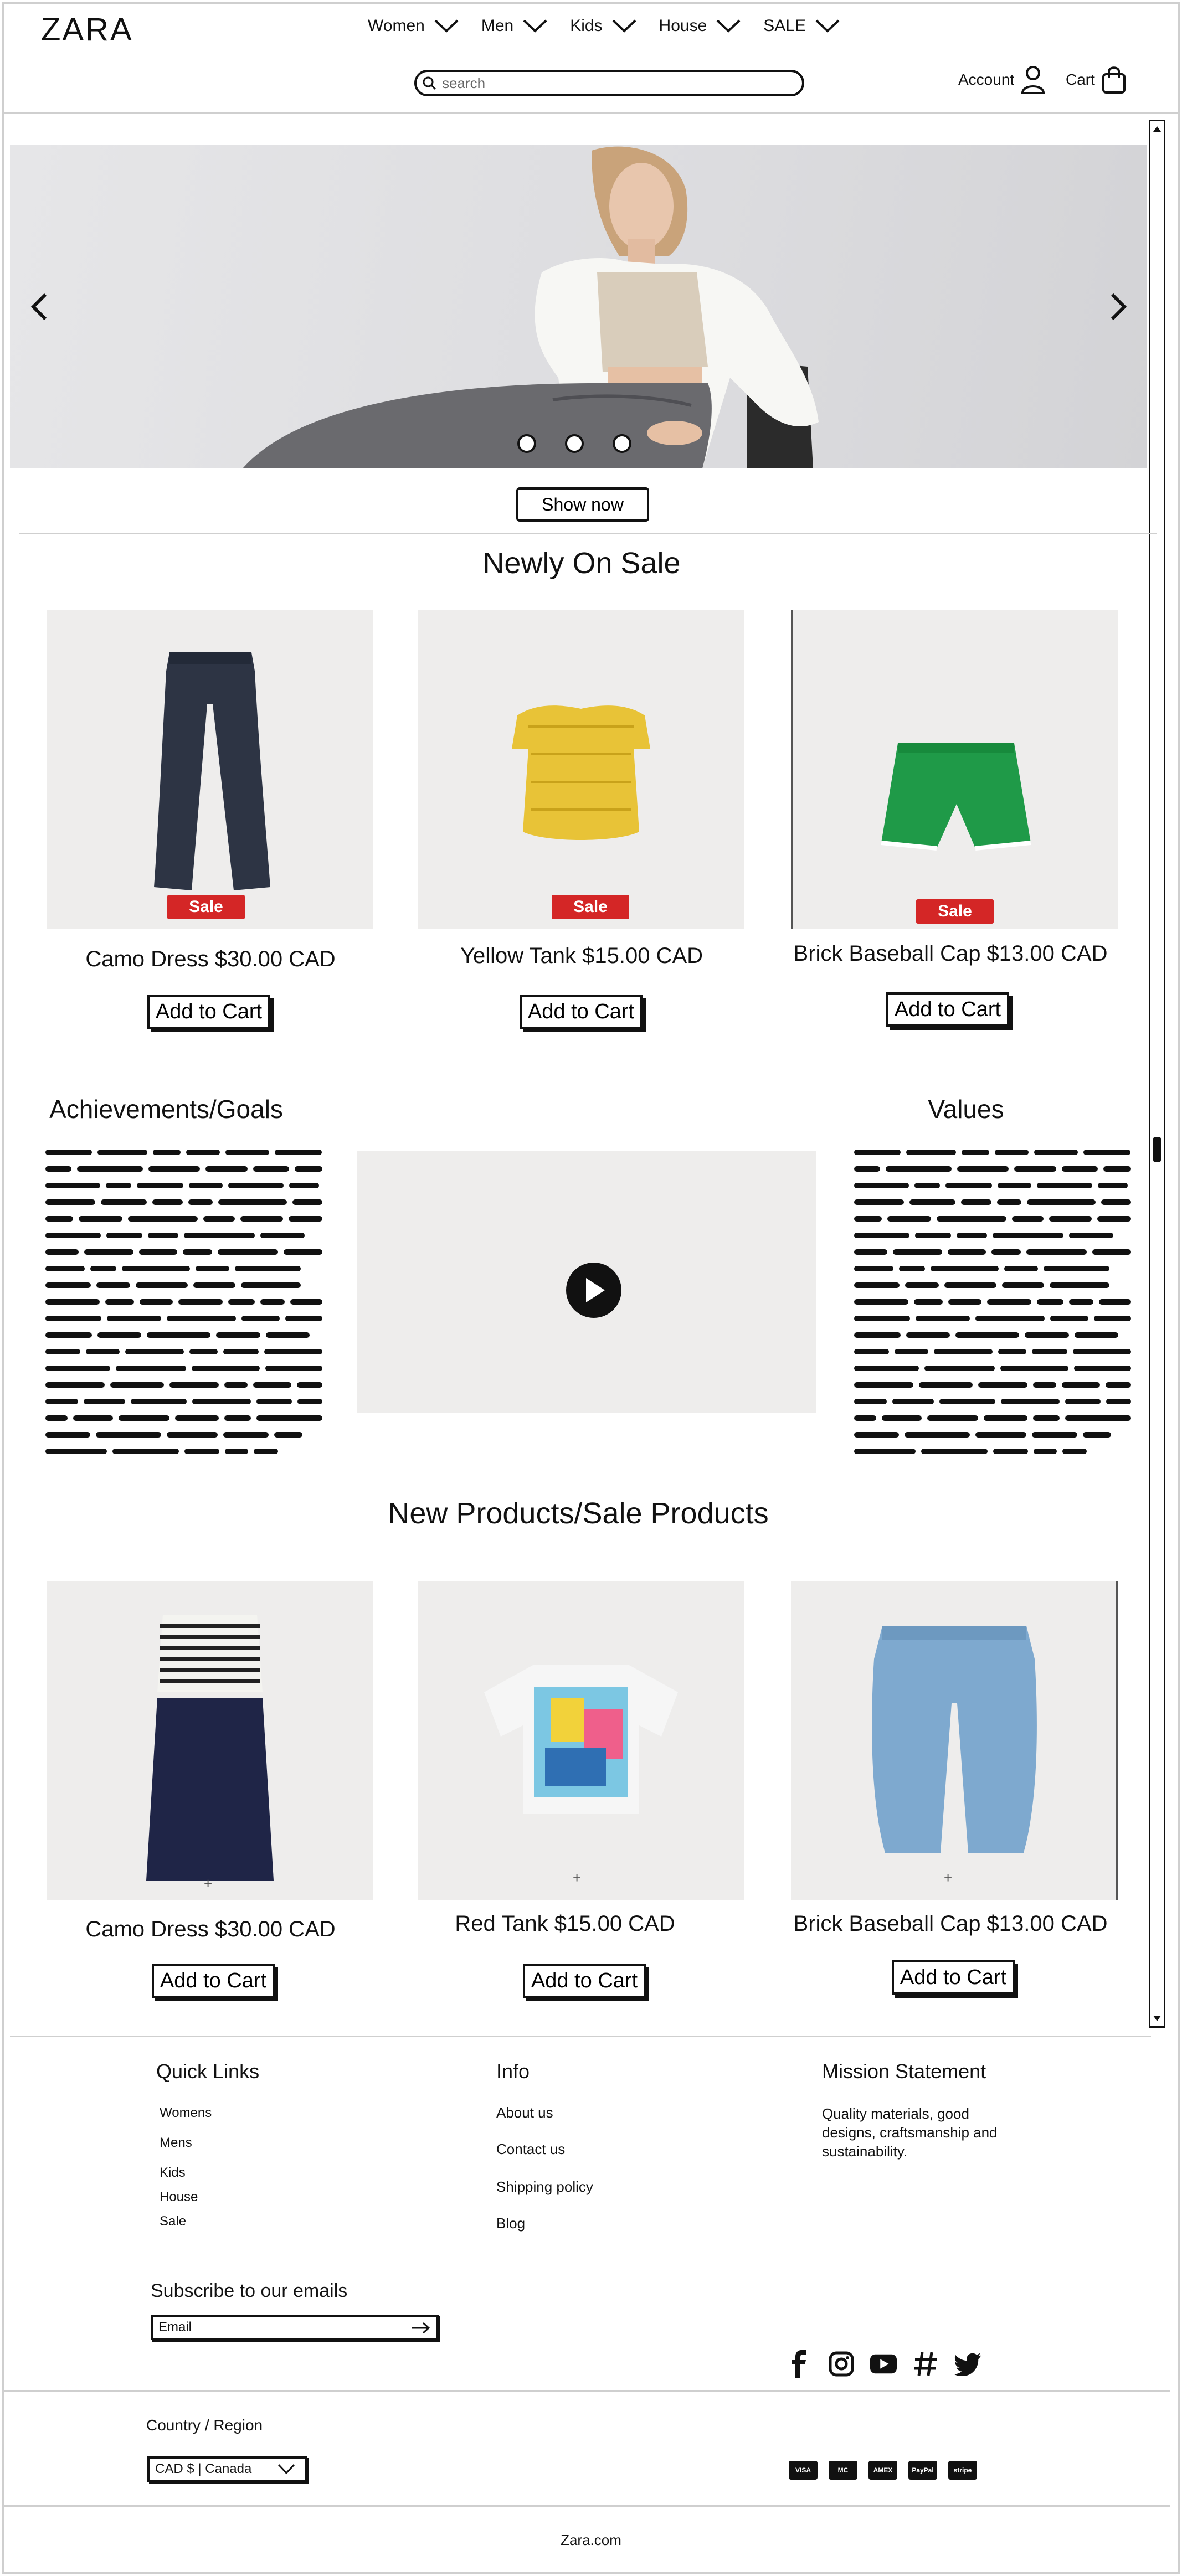 Image resolution: width=1182 pixels, height=2576 pixels. I want to click on email-input, so click(280, 2327).